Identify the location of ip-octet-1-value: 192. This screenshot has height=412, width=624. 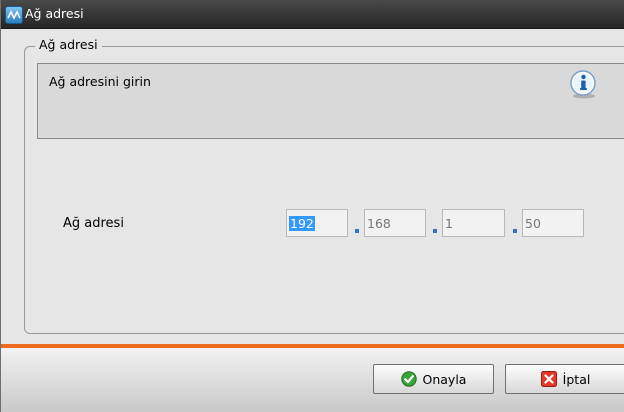
(302, 223).